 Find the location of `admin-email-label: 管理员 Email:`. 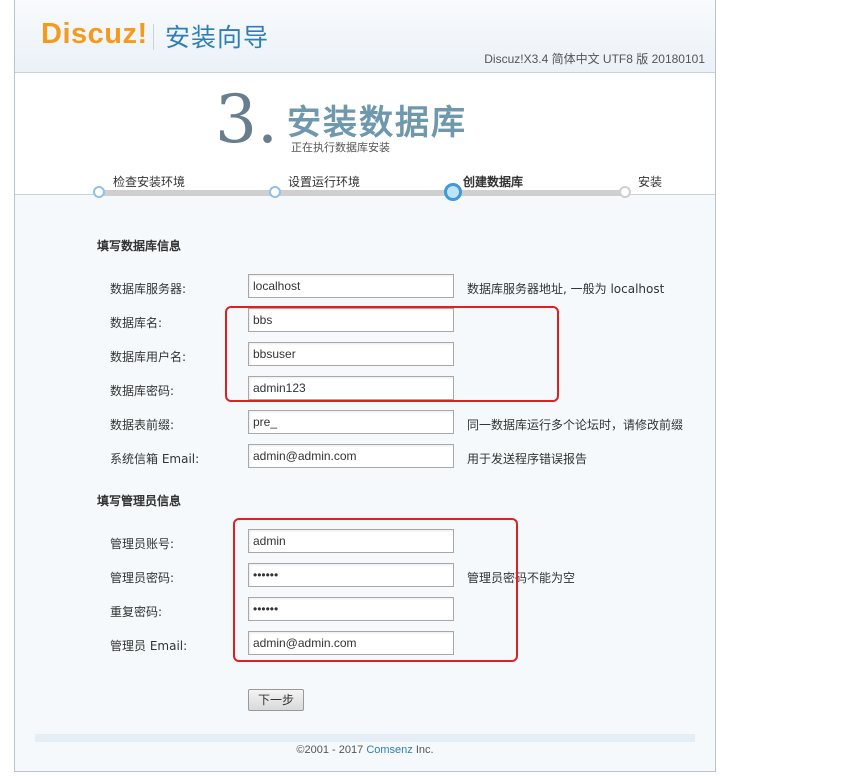

admin-email-label: 管理员 Email: is located at coordinates (149, 646).